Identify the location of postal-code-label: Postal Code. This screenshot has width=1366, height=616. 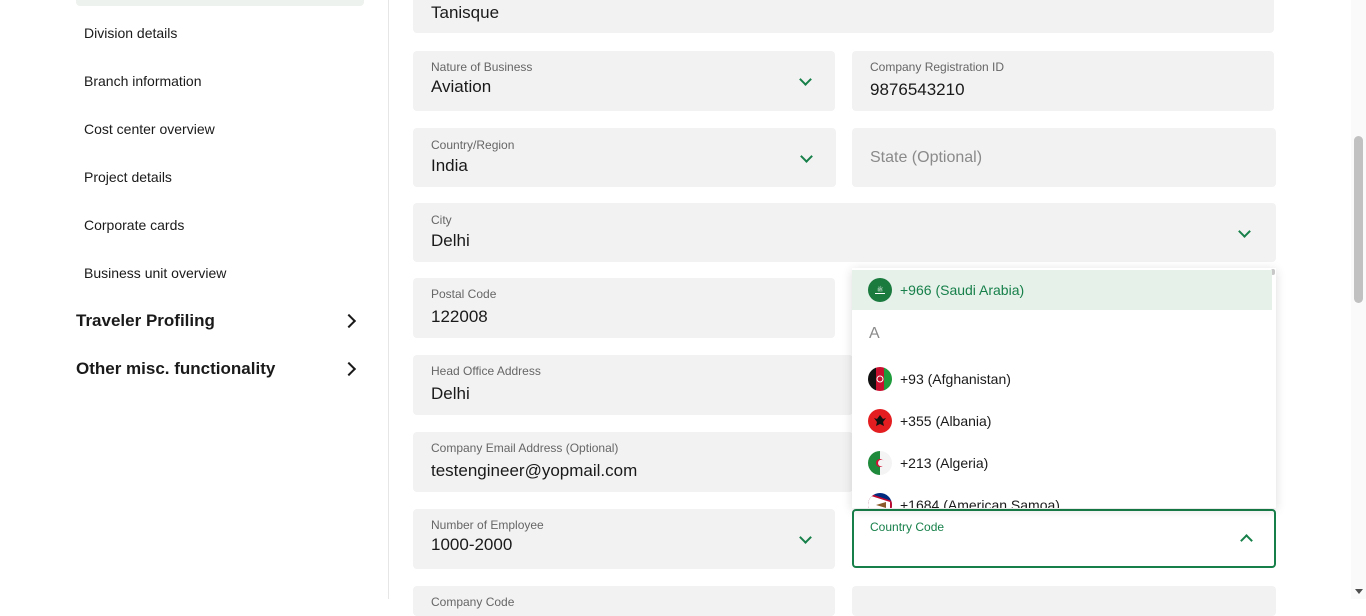
(464, 294).